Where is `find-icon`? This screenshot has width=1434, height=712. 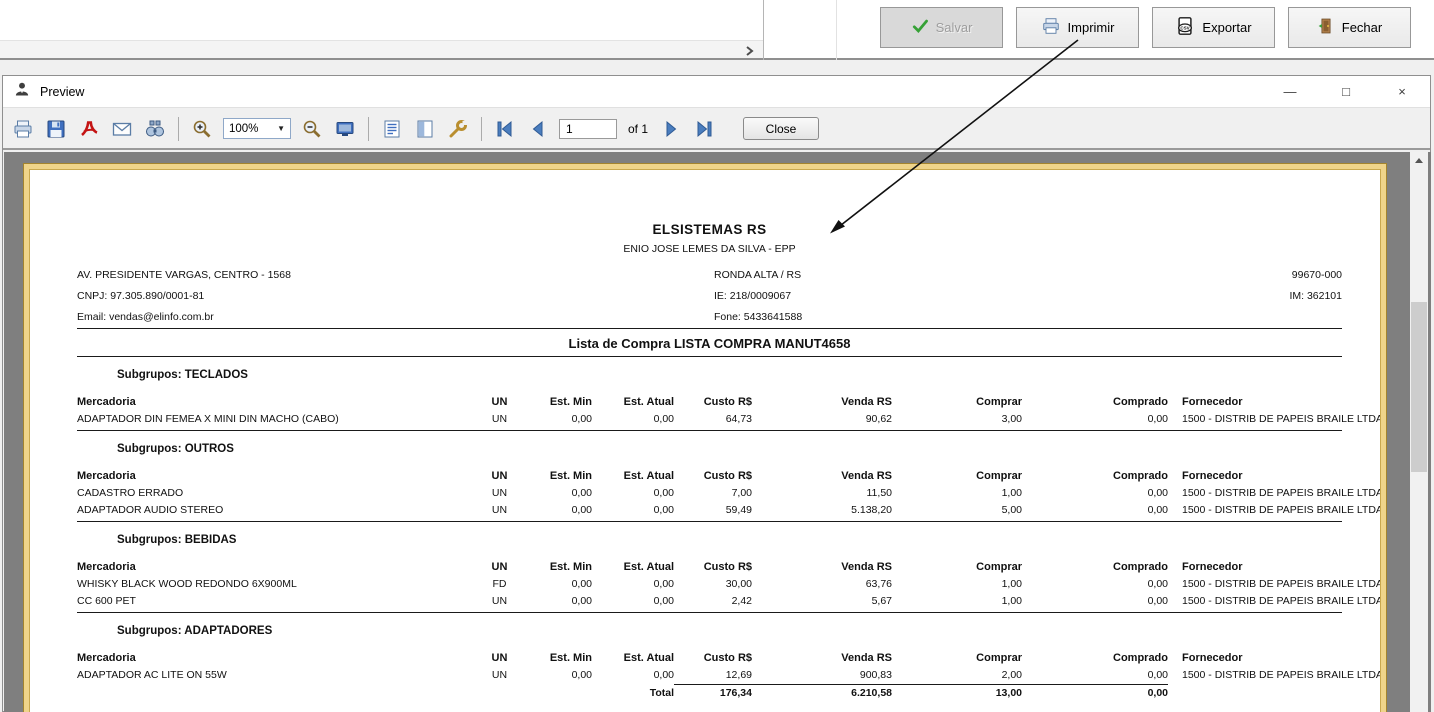 find-icon is located at coordinates (155, 129).